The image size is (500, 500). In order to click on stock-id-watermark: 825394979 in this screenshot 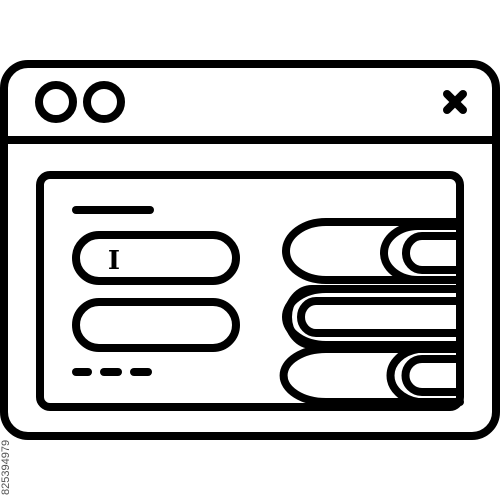, I will do `click(6, 467)`.